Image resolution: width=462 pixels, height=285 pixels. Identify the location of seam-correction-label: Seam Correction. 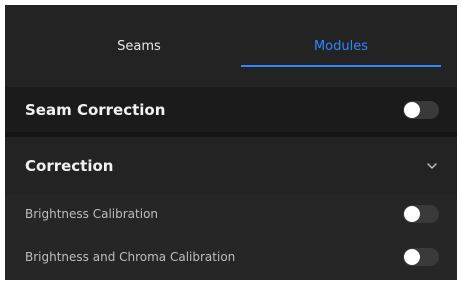
(95, 109).